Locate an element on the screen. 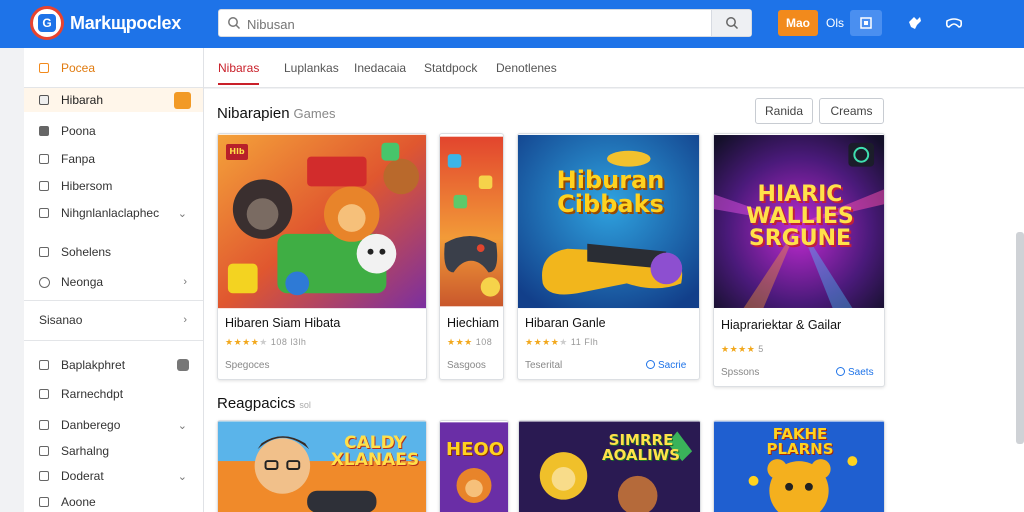 This screenshot has width=1024, height=512. logo: G Markщpoclex is located at coordinates (105, 23).